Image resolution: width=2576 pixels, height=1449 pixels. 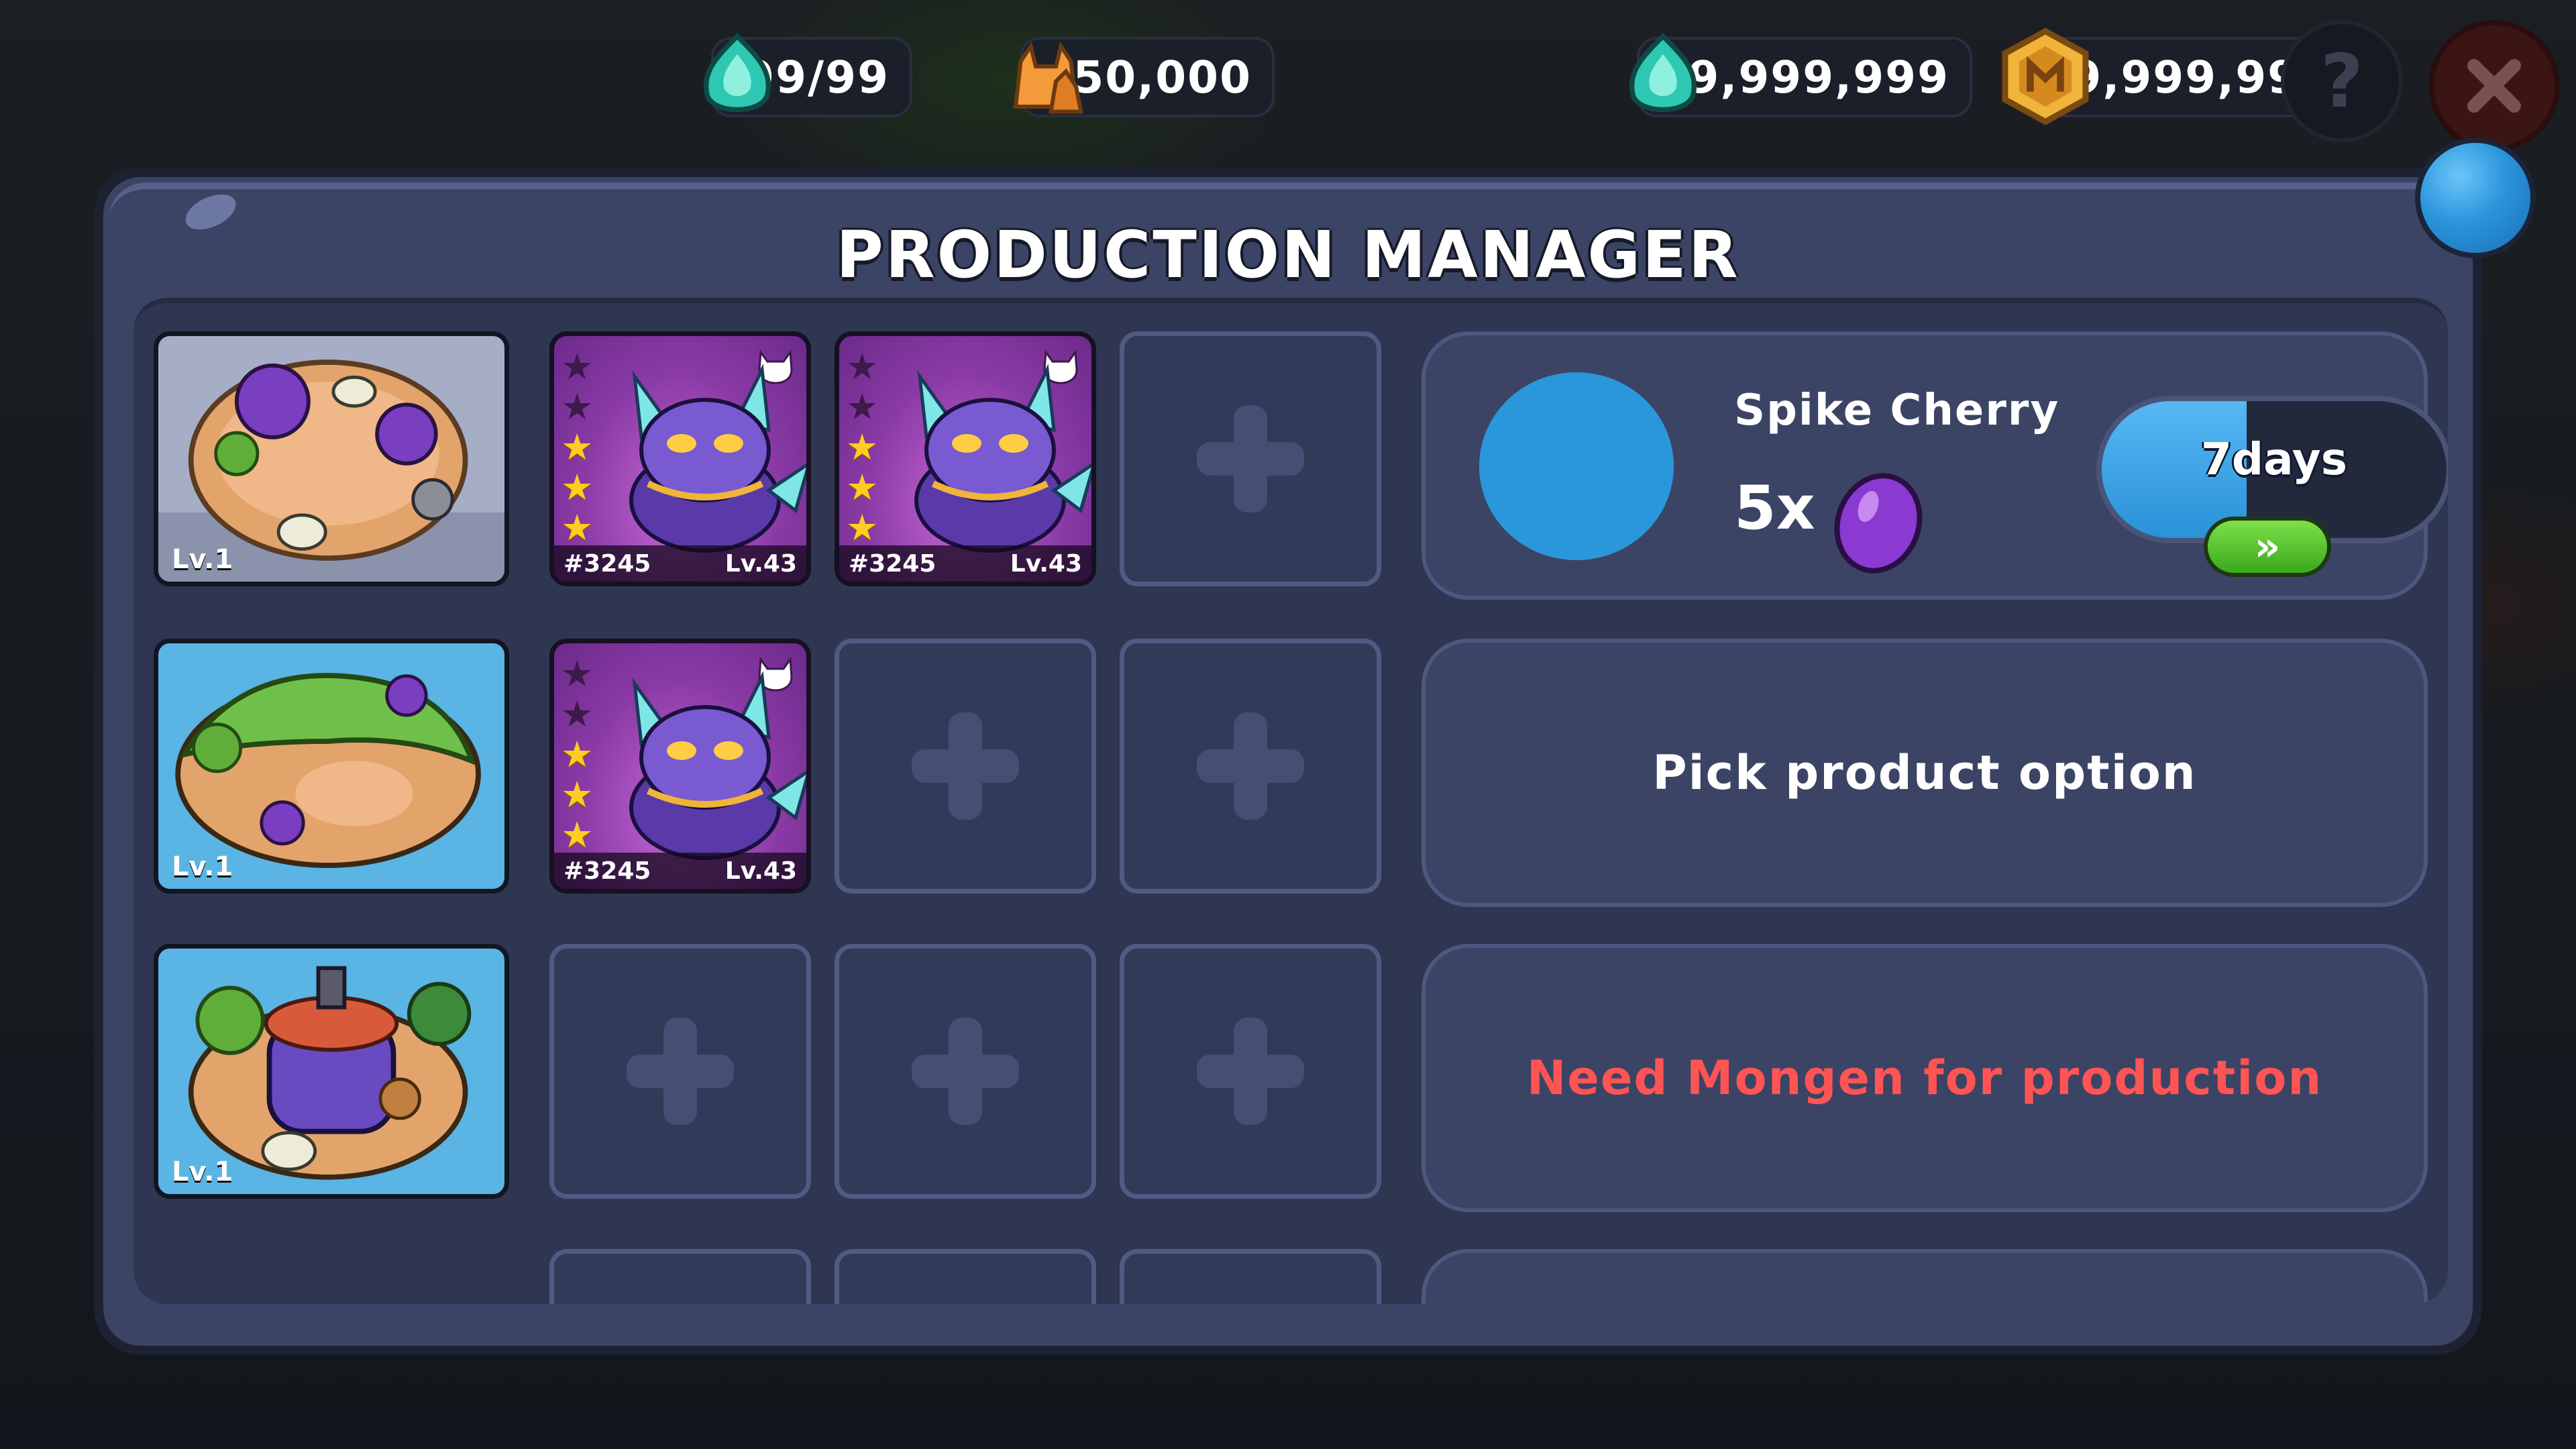 I want to click on close-icon, so click(x=2494, y=86).